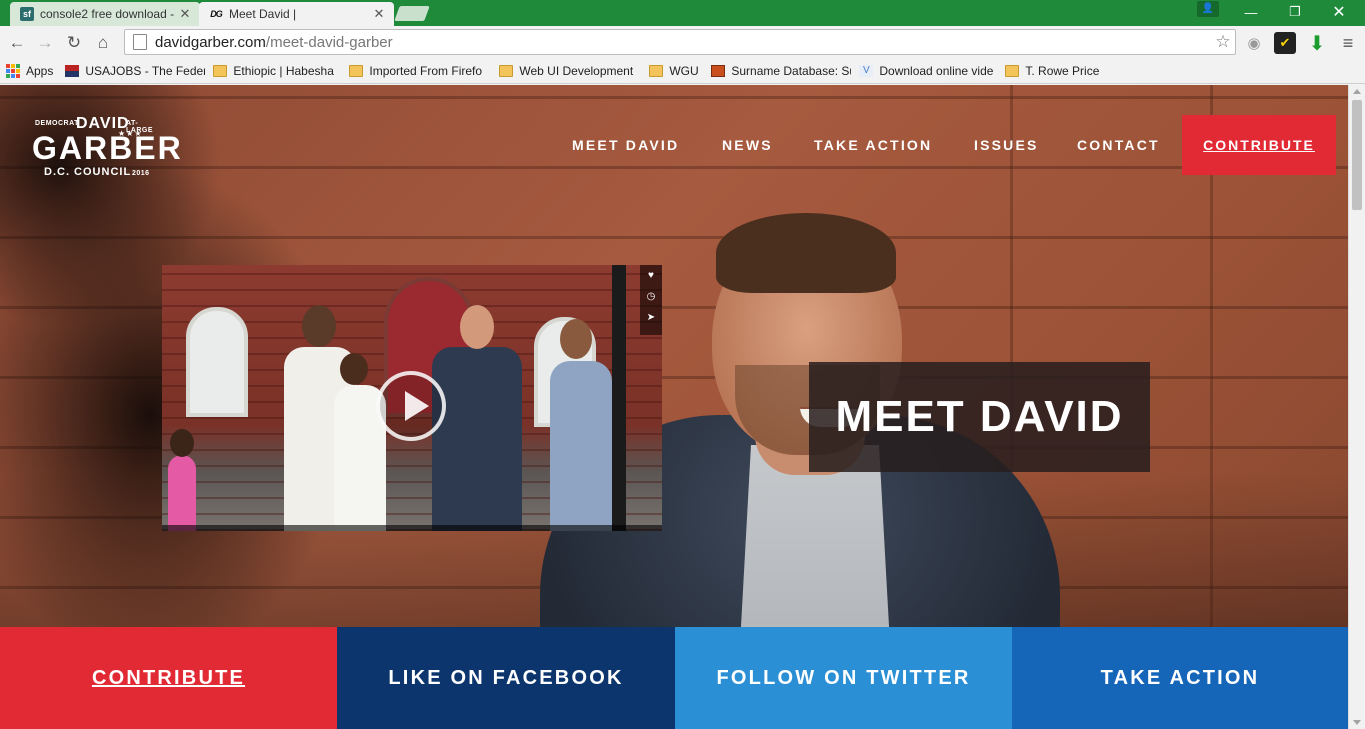 The width and height of the screenshot is (1365, 729). What do you see at coordinates (210, 42) in the screenshot?
I see `url-domain: davidgarber.com` at bounding box center [210, 42].